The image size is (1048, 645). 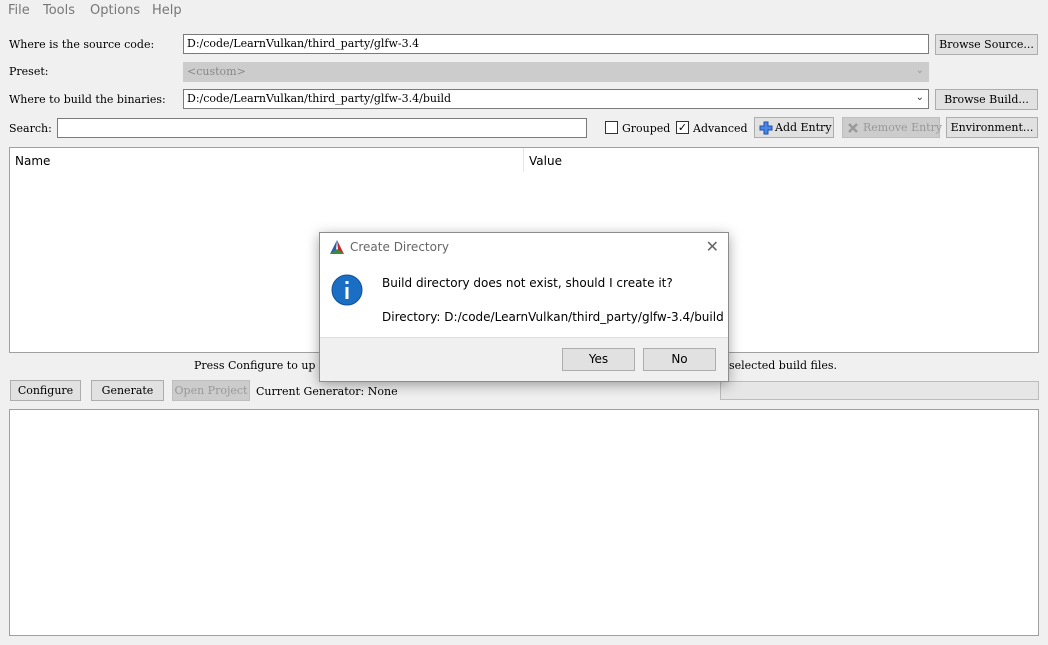 What do you see at coordinates (322, 128) in the screenshot?
I see `search-input` at bounding box center [322, 128].